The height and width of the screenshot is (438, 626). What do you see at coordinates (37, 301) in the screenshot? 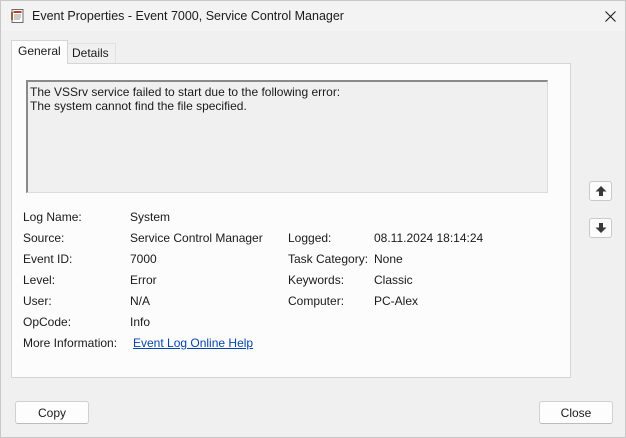
I see `user-label: User:` at bounding box center [37, 301].